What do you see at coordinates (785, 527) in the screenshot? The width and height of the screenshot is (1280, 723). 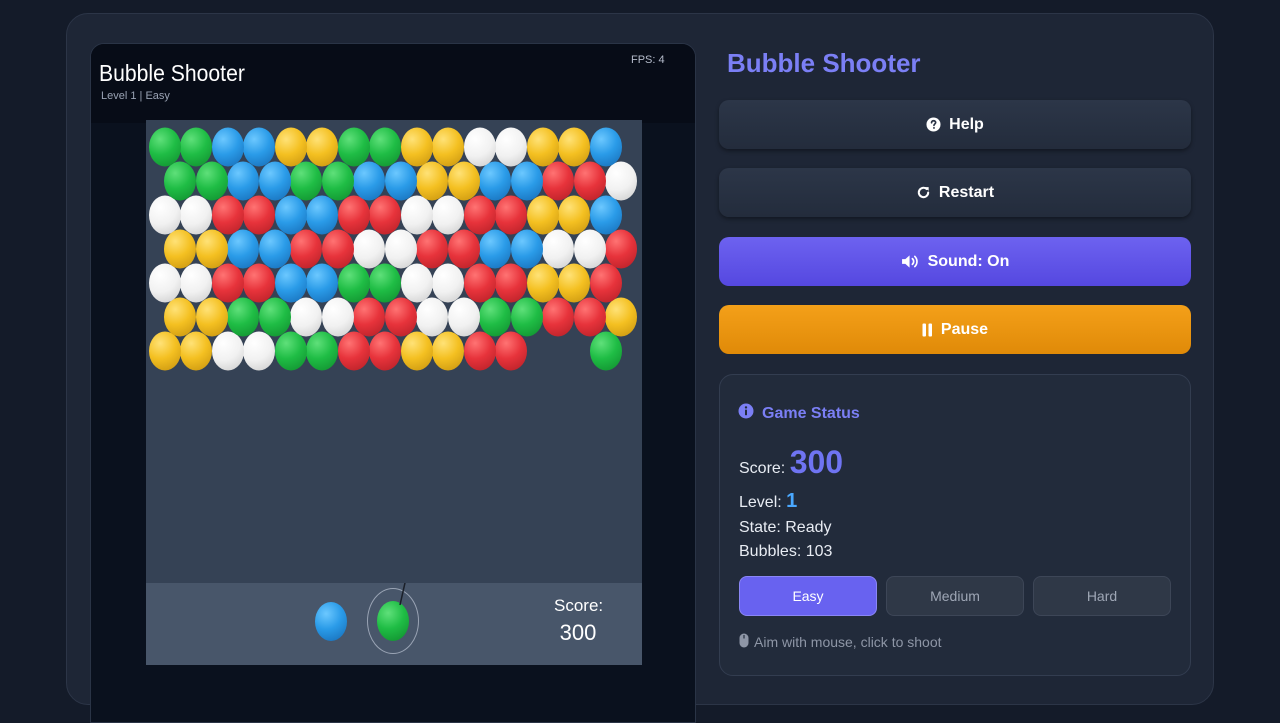 I see `status-state: State: Ready` at bounding box center [785, 527].